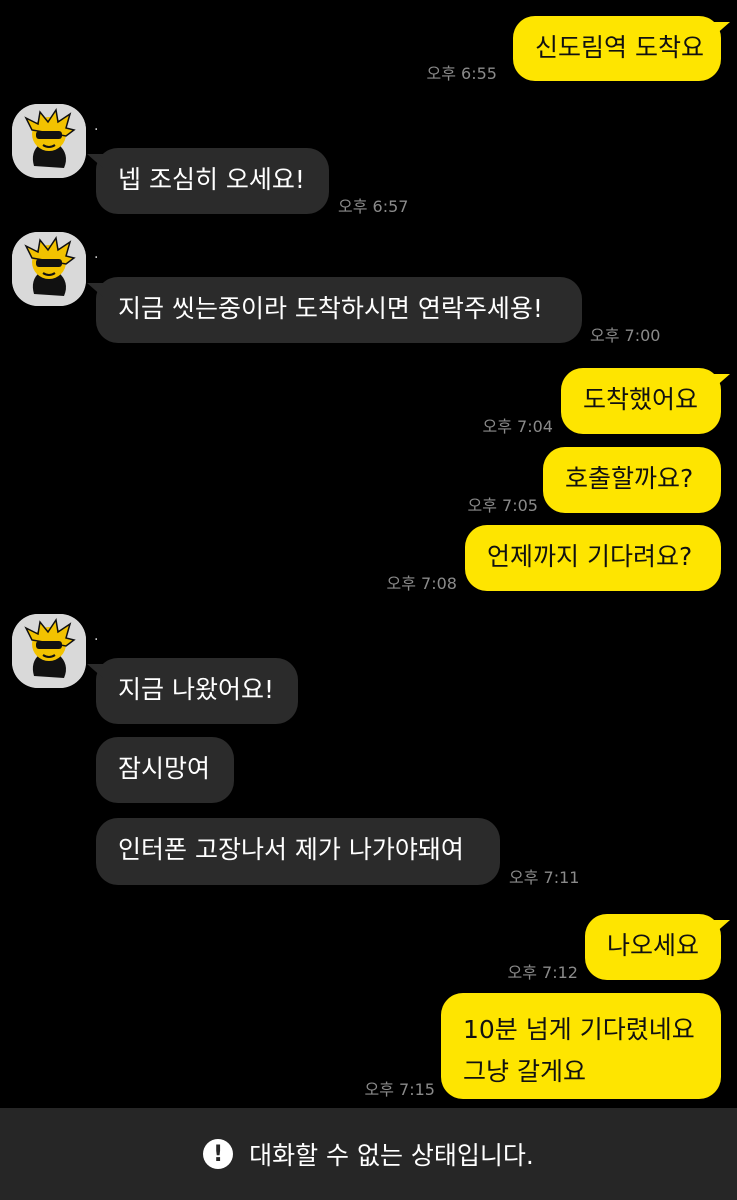 Image resolution: width=737 pixels, height=1200 pixels. Describe the element at coordinates (208, 181) in the screenshot. I see `incoming-message: 넵 조심히 오세요!` at that location.